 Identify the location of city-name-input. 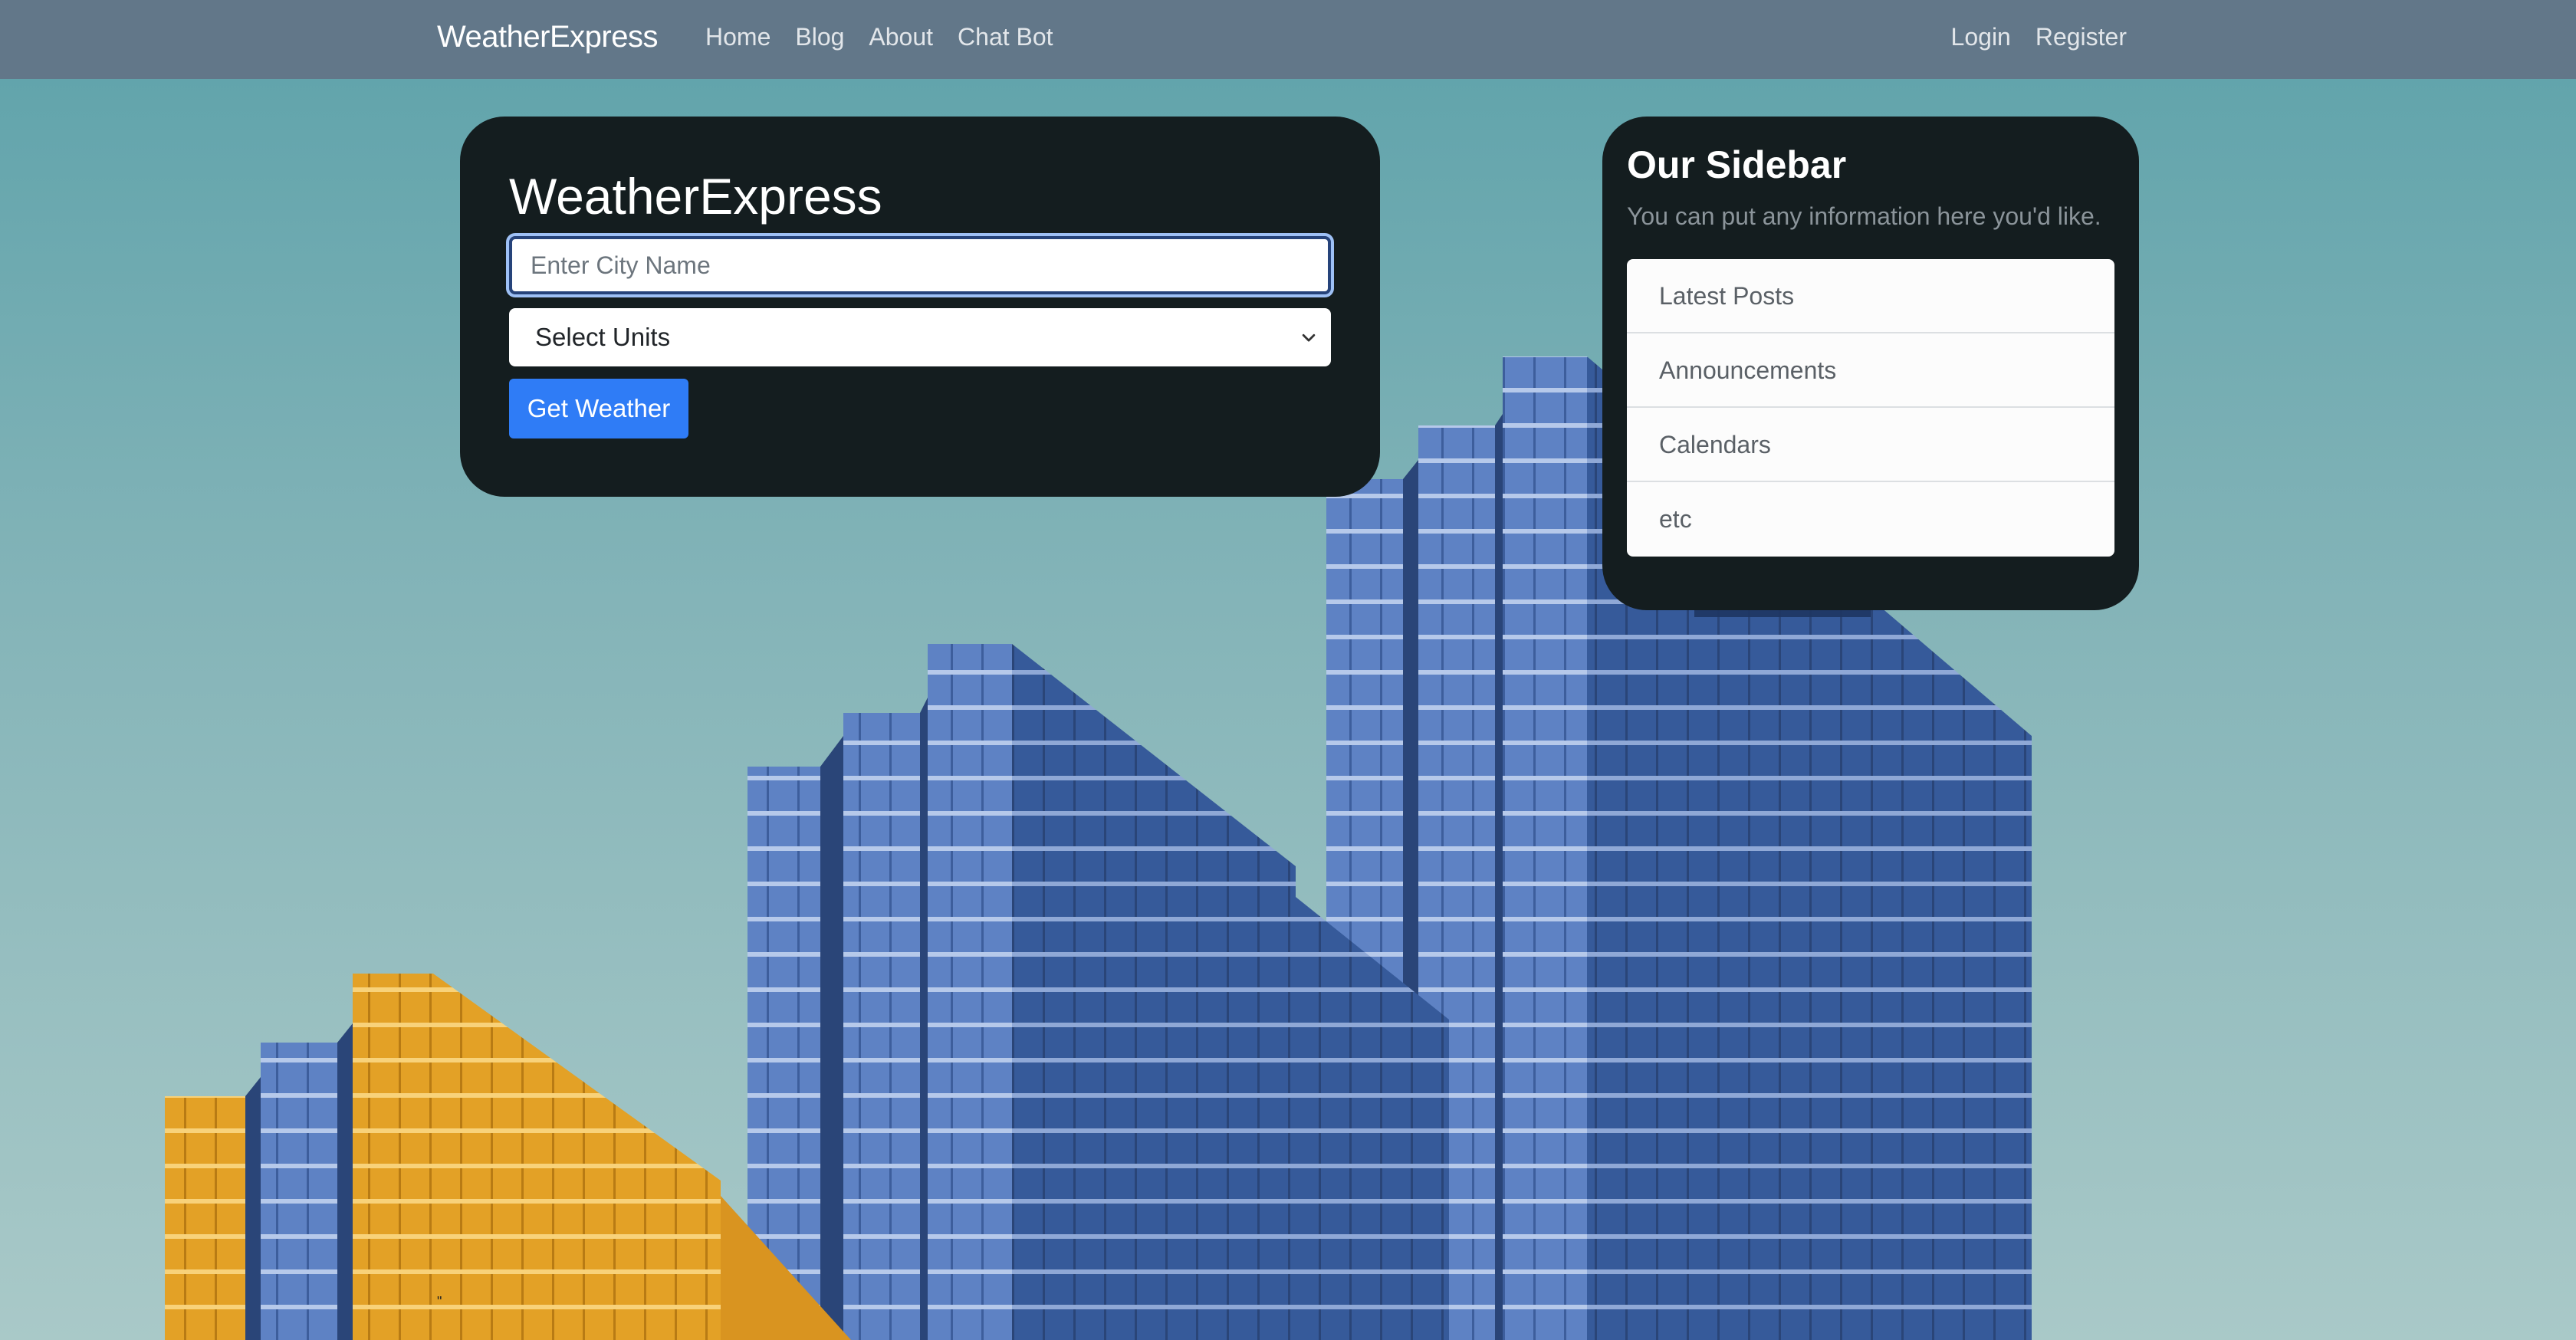
(920, 265).